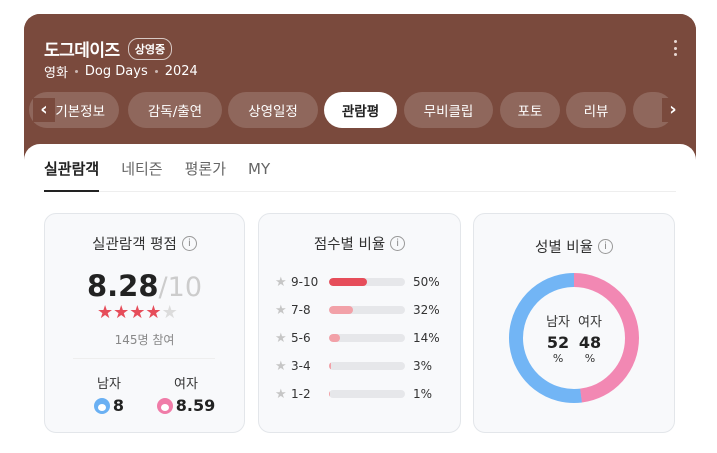  What do you see at coordinates (116, 71) in the screenshot?
I see `movie-english-title: Dog Days` at bounding box center [116, 71].